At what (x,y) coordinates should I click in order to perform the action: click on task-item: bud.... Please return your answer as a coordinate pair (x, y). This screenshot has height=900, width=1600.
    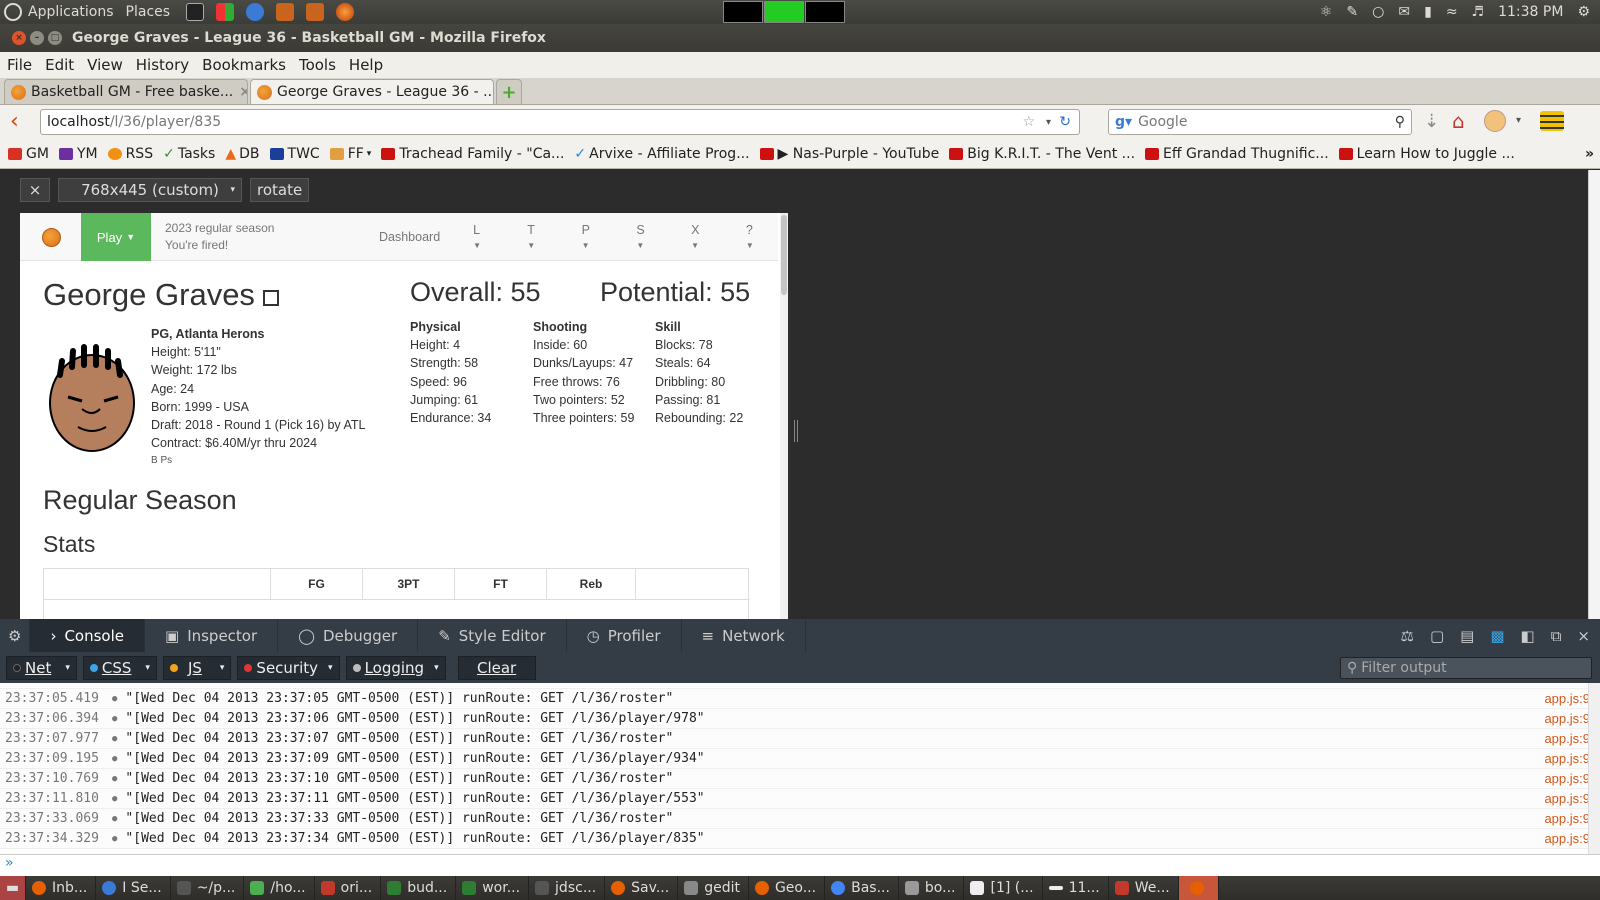
    Looking at the image, I should click on (419, 888).